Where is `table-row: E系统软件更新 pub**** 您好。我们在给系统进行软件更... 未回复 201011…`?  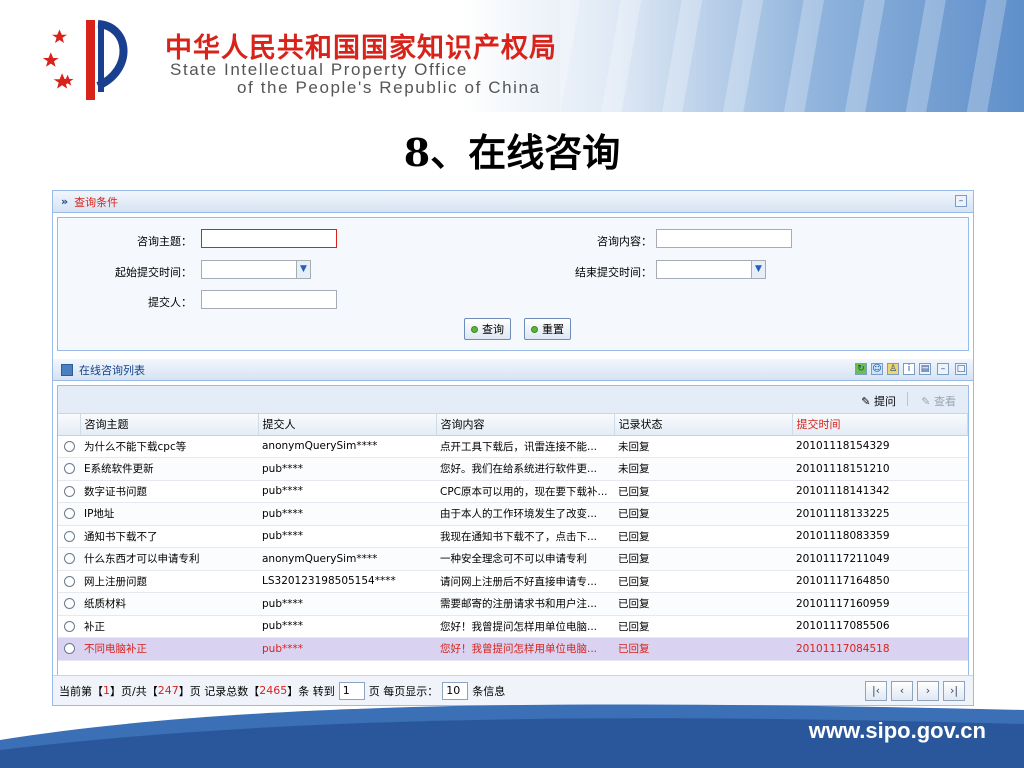
table-row: E系统软件更新 pub**** 您好。我们在给系统进行软件更... 未回复 201011… is located at coordinates (513, 469).